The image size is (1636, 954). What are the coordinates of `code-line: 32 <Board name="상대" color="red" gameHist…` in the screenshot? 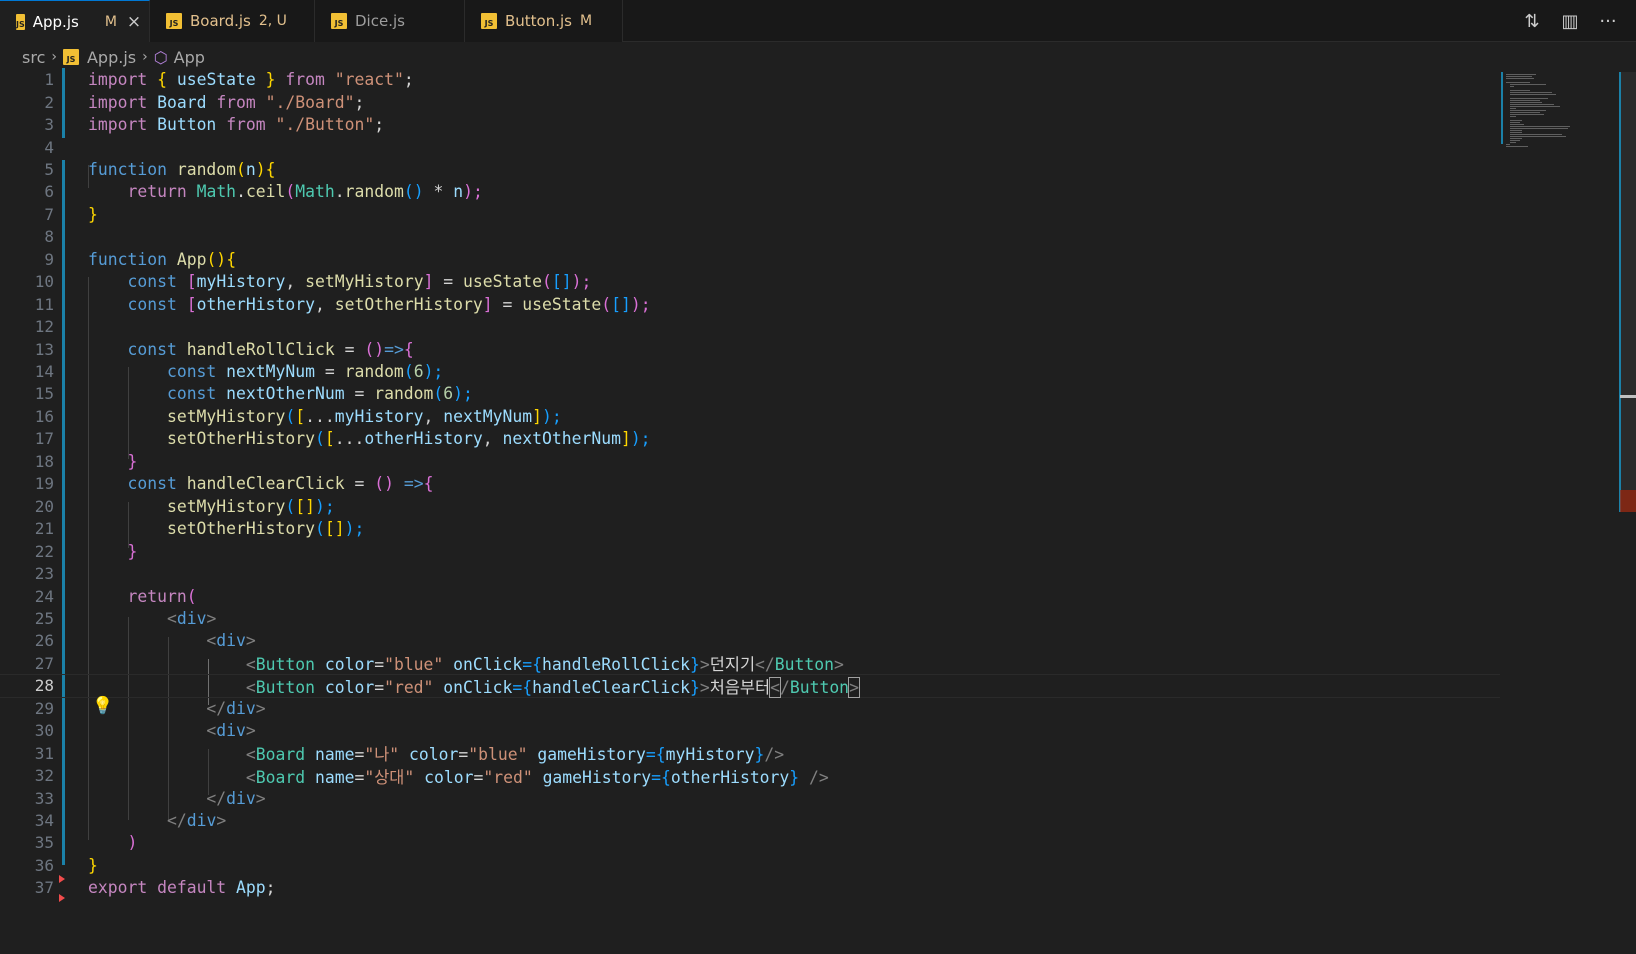 It's located at (750, 775).